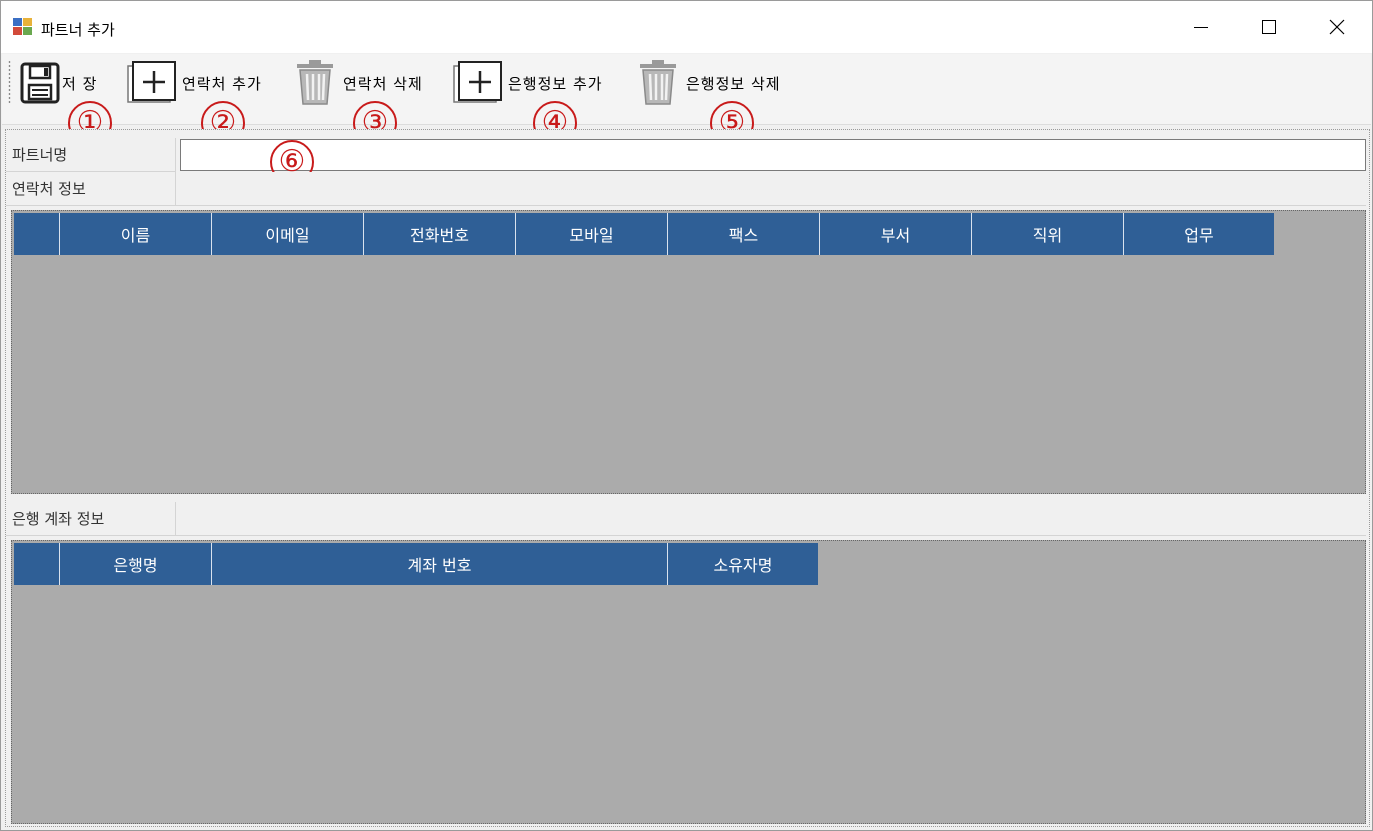 Image resolution: width=1373 pixels, height=831 pixels. I want to click on contact-section-bar, so click(771, 189).